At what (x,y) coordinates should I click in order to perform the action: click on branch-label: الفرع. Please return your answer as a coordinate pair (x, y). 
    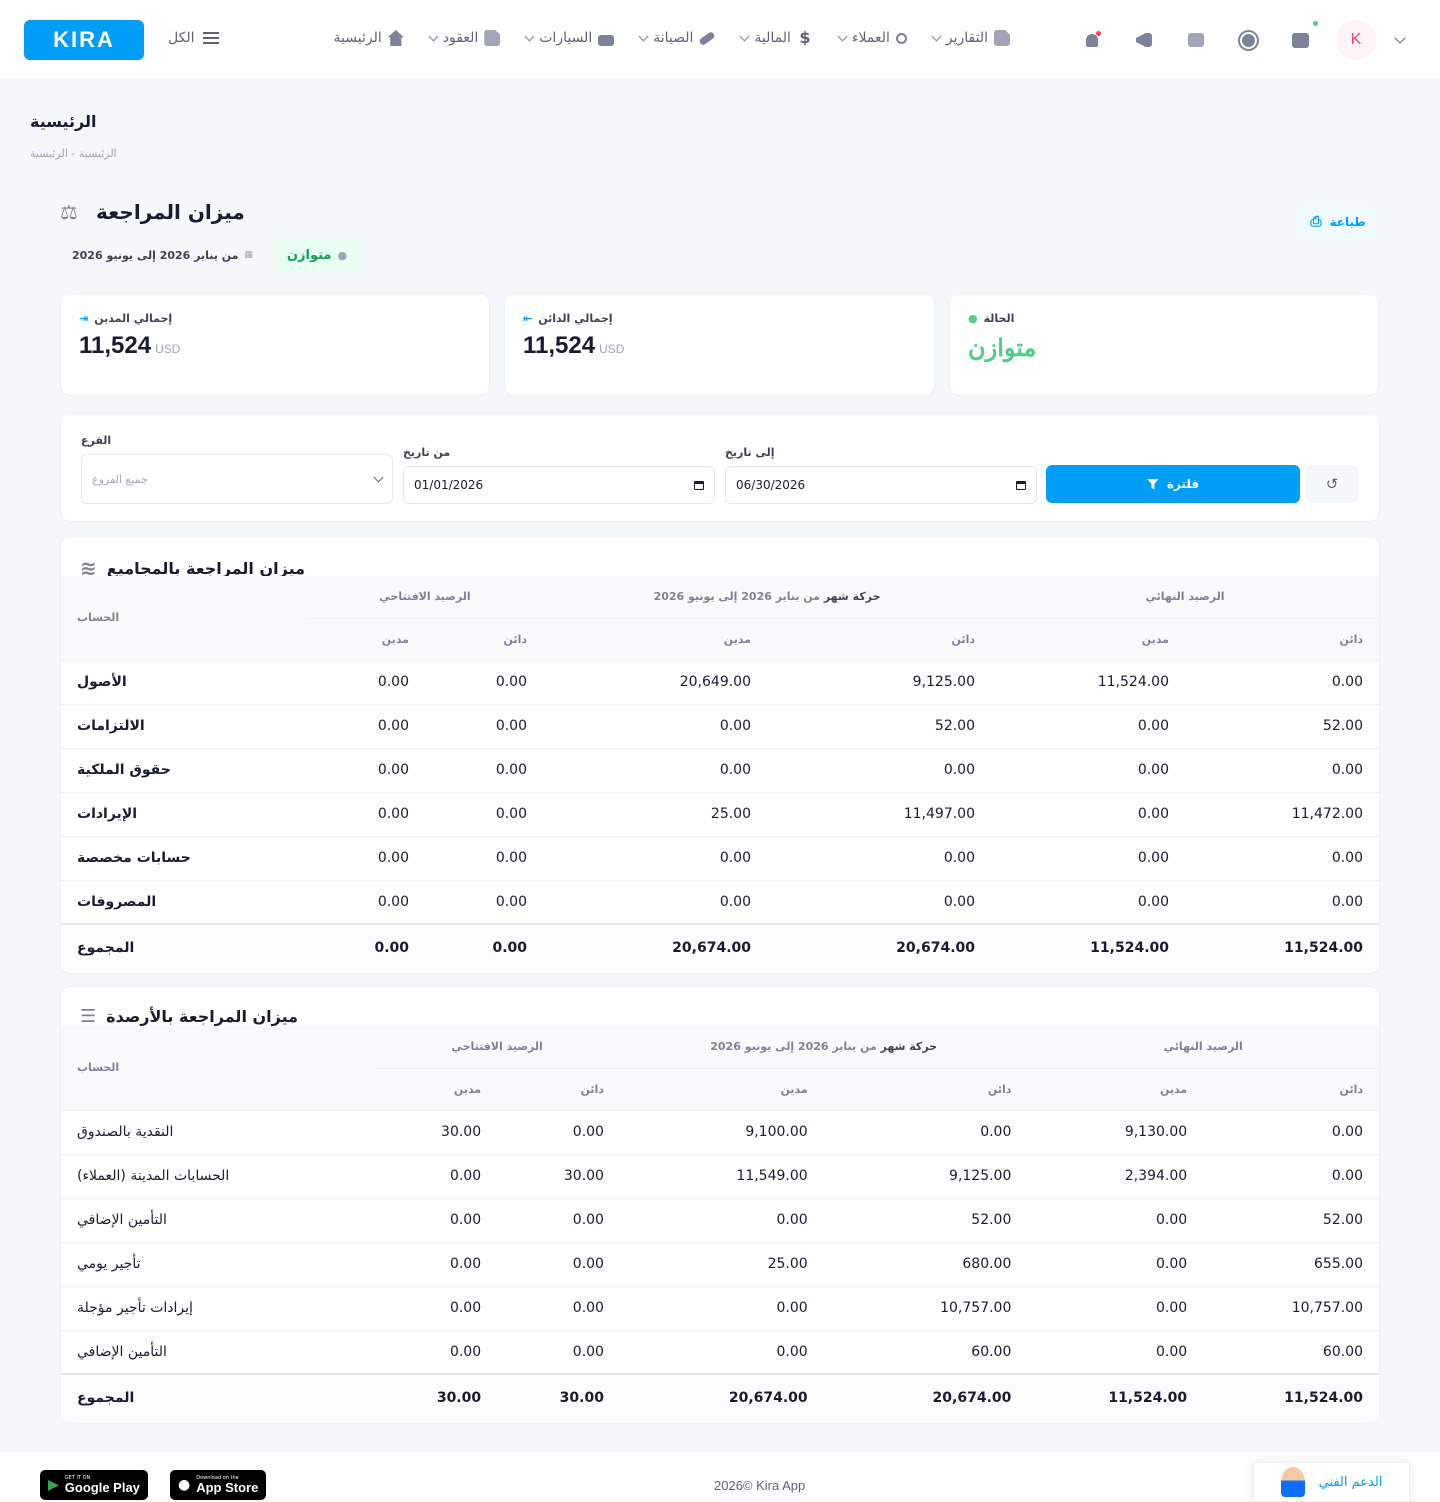
    Looking at the image, I should click on (96, 440).